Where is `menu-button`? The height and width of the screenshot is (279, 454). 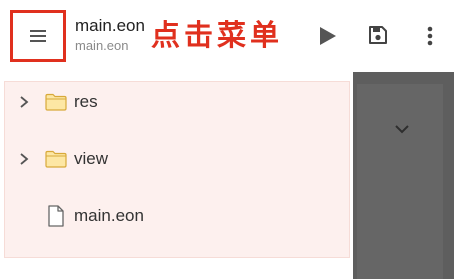
menu-button is located at coordinates (38, 36).